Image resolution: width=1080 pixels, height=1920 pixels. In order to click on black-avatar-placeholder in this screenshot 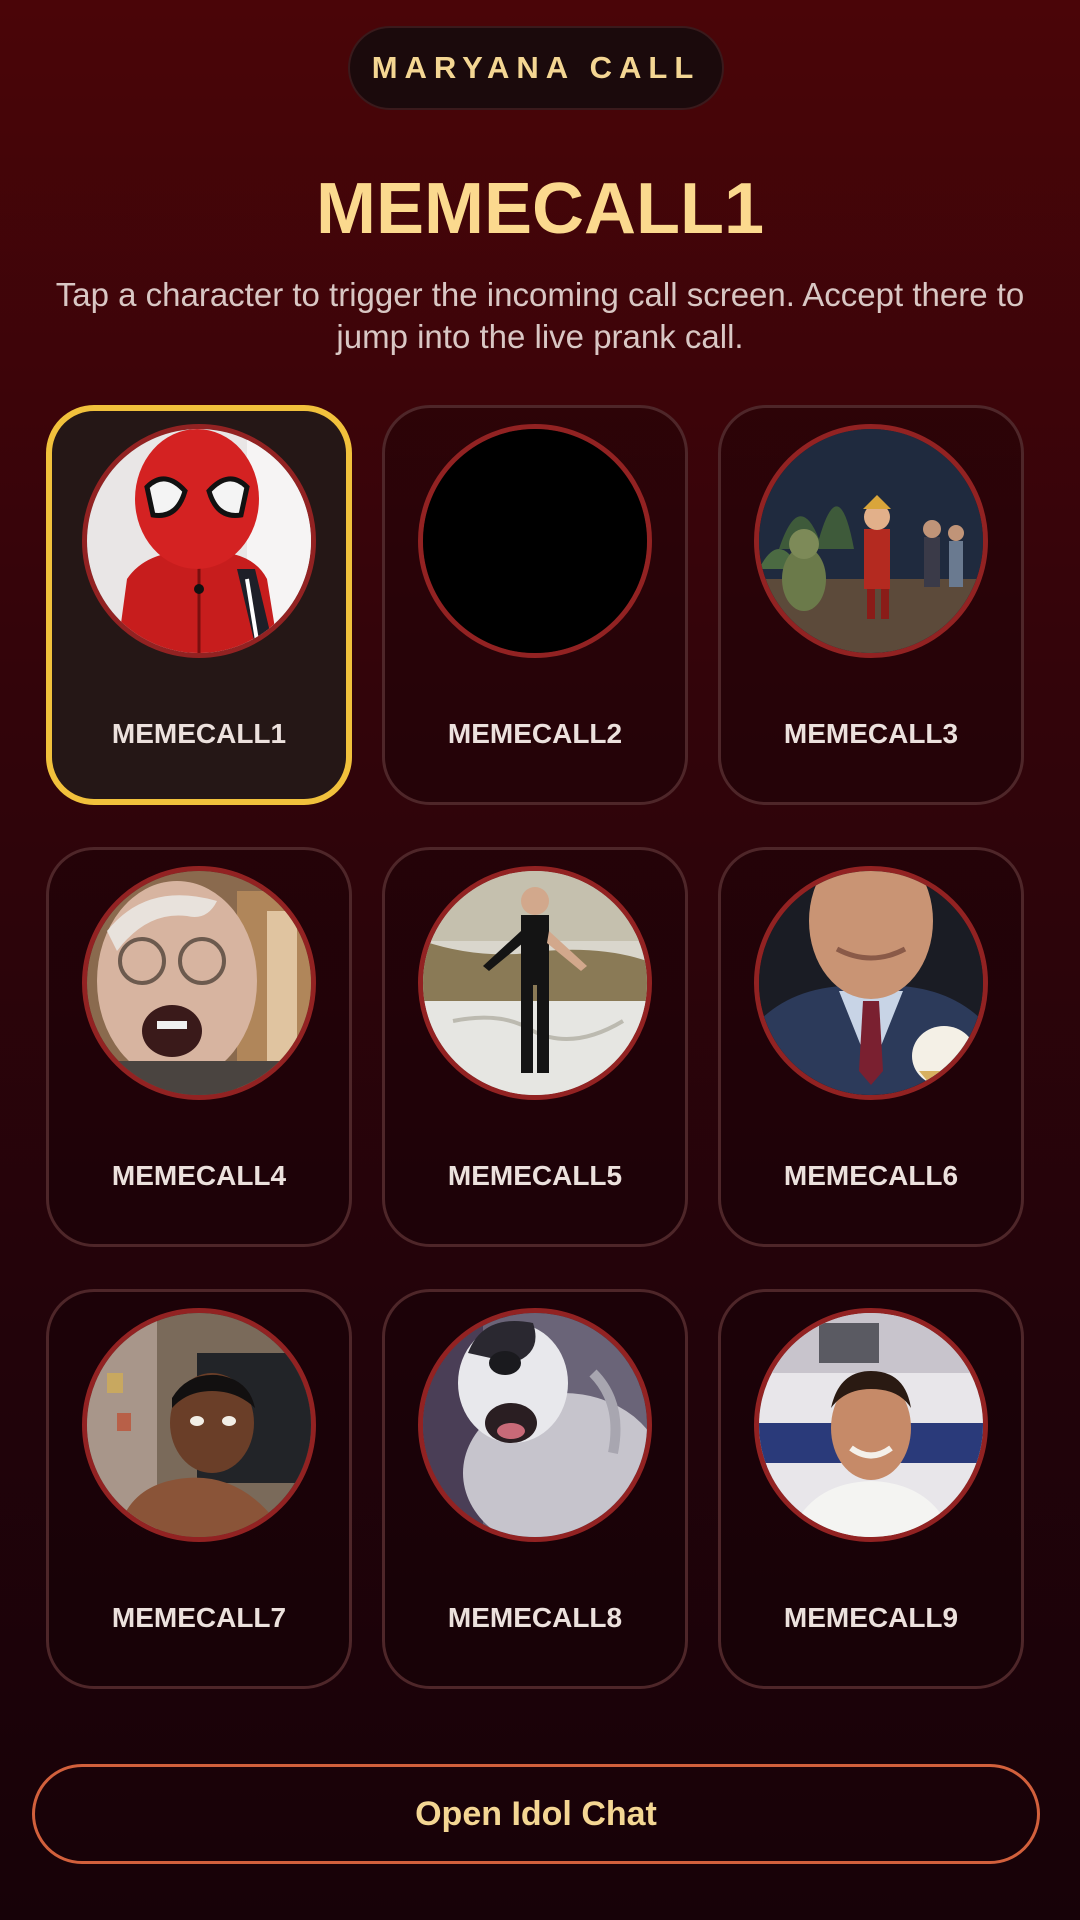, I will do `click(535, 541)`.